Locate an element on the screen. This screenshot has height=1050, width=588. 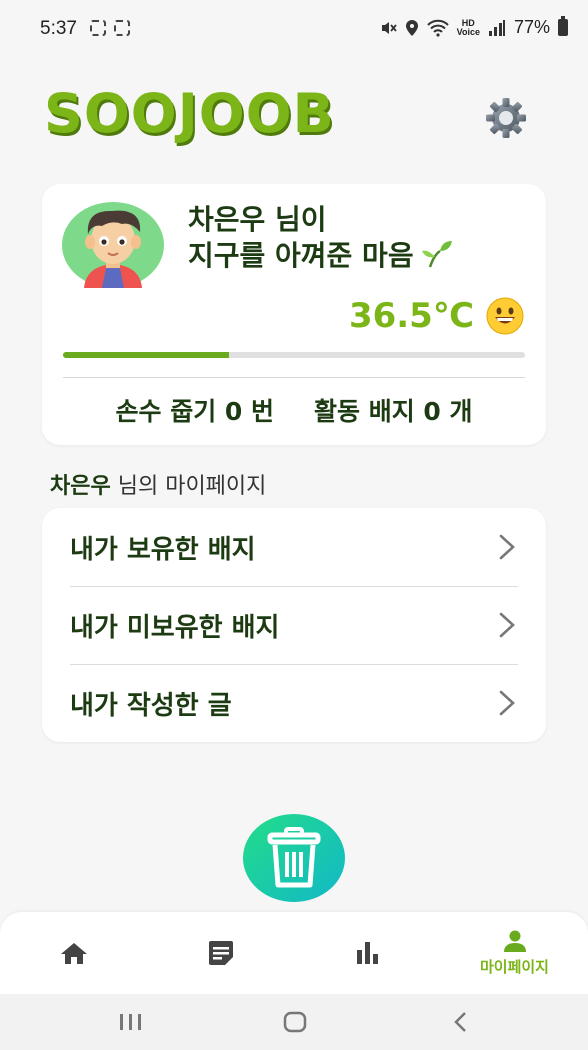
user-name: 차은우 is located at coordinates (80, 486).